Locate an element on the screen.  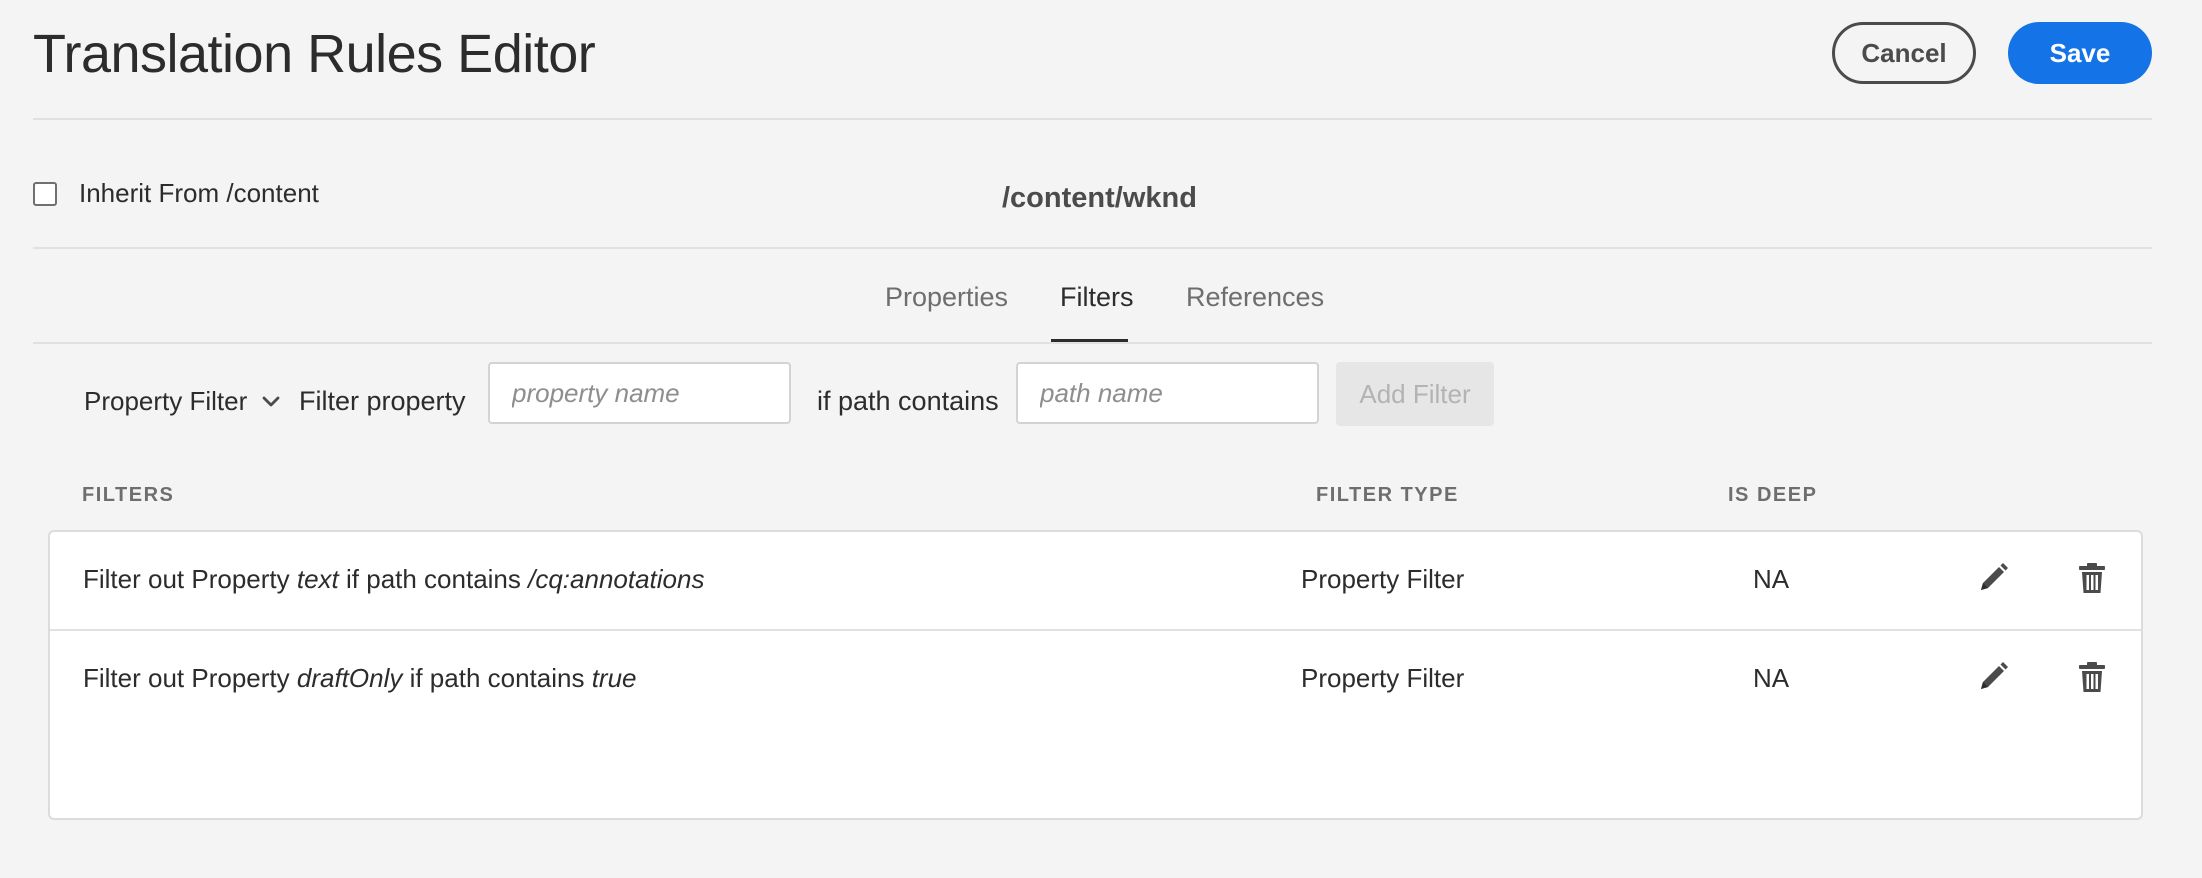
path-name-input is located at coordinates (1167, 393).